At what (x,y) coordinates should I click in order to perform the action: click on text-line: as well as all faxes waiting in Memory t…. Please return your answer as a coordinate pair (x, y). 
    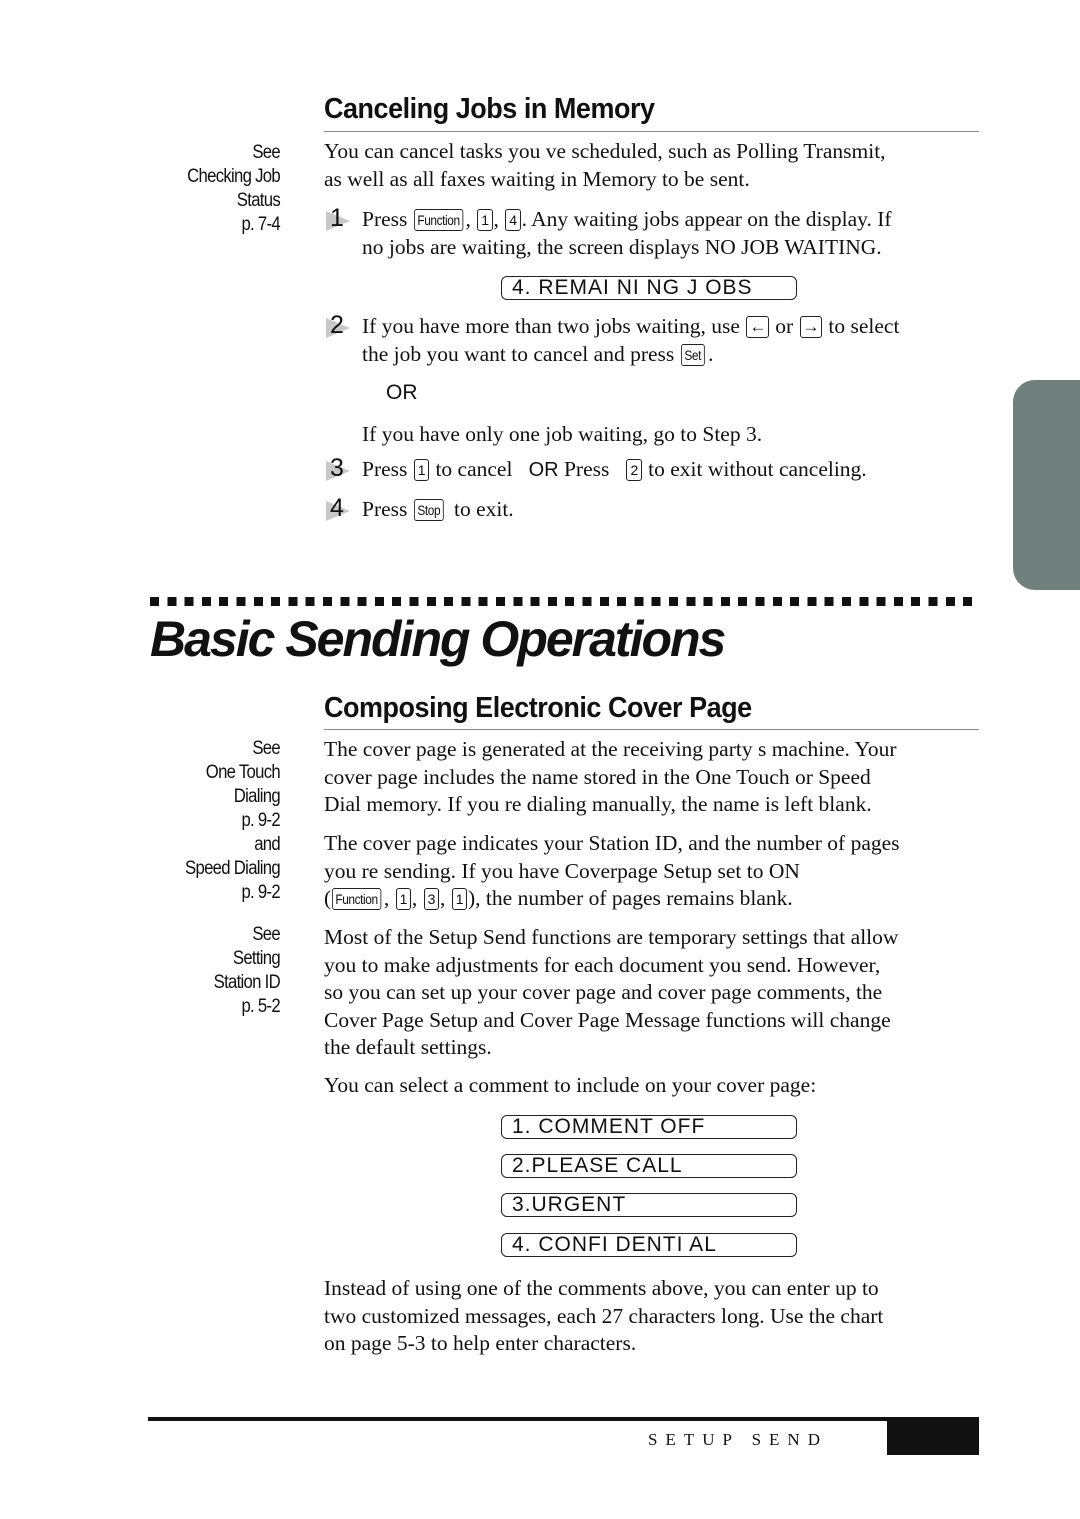
    Looking at the image, I should click on (537, 178).